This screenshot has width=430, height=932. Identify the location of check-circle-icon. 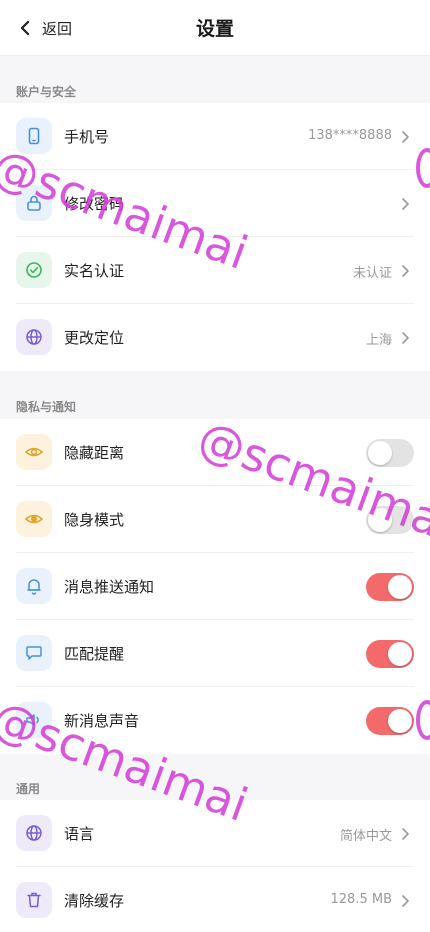
(34, 270).